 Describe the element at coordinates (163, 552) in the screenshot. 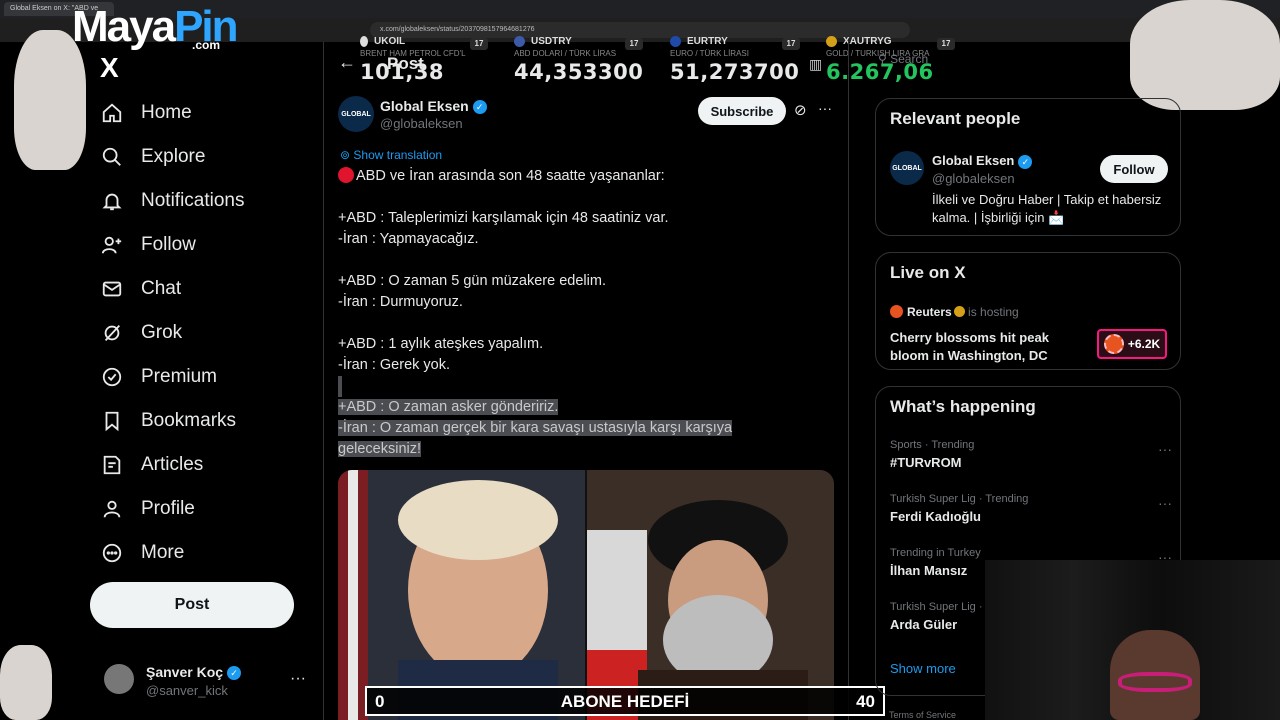

I see `nav-label: More` at that location.